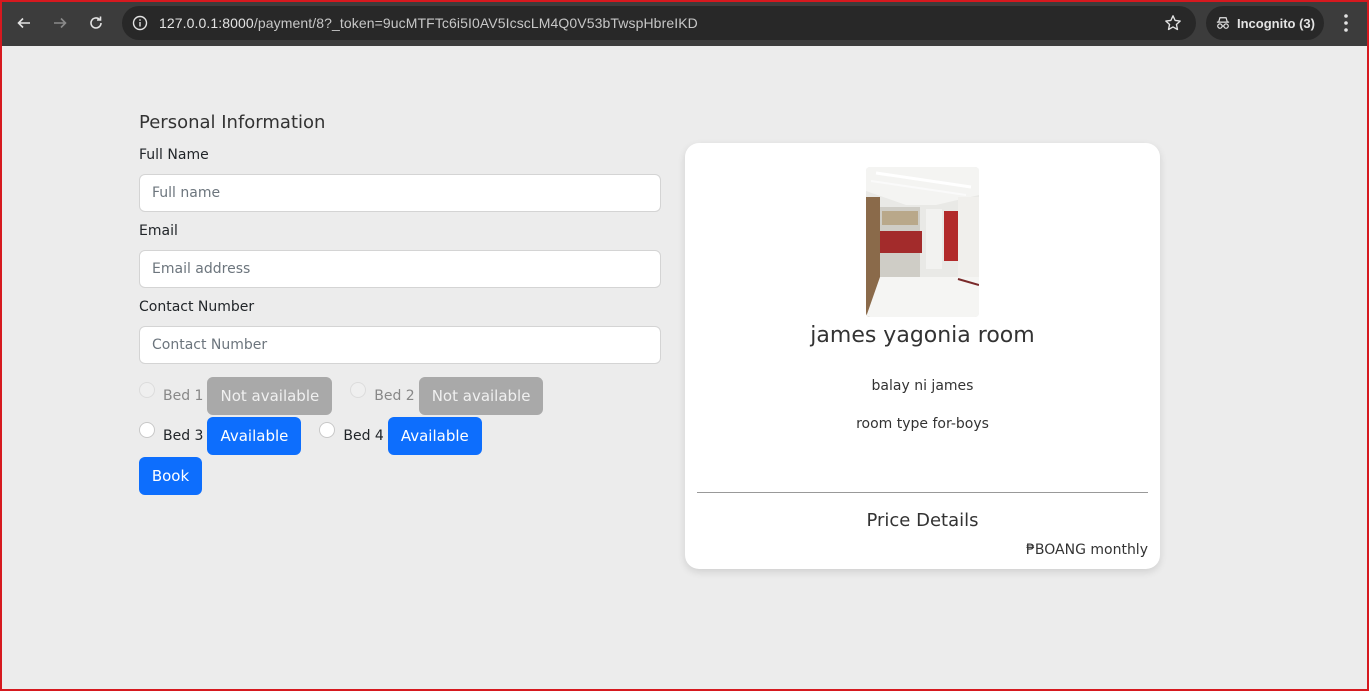 Image resolution: width=1369 pixels, height=691 pixels. I want to click on bed-1-radio, so click(147, 390).